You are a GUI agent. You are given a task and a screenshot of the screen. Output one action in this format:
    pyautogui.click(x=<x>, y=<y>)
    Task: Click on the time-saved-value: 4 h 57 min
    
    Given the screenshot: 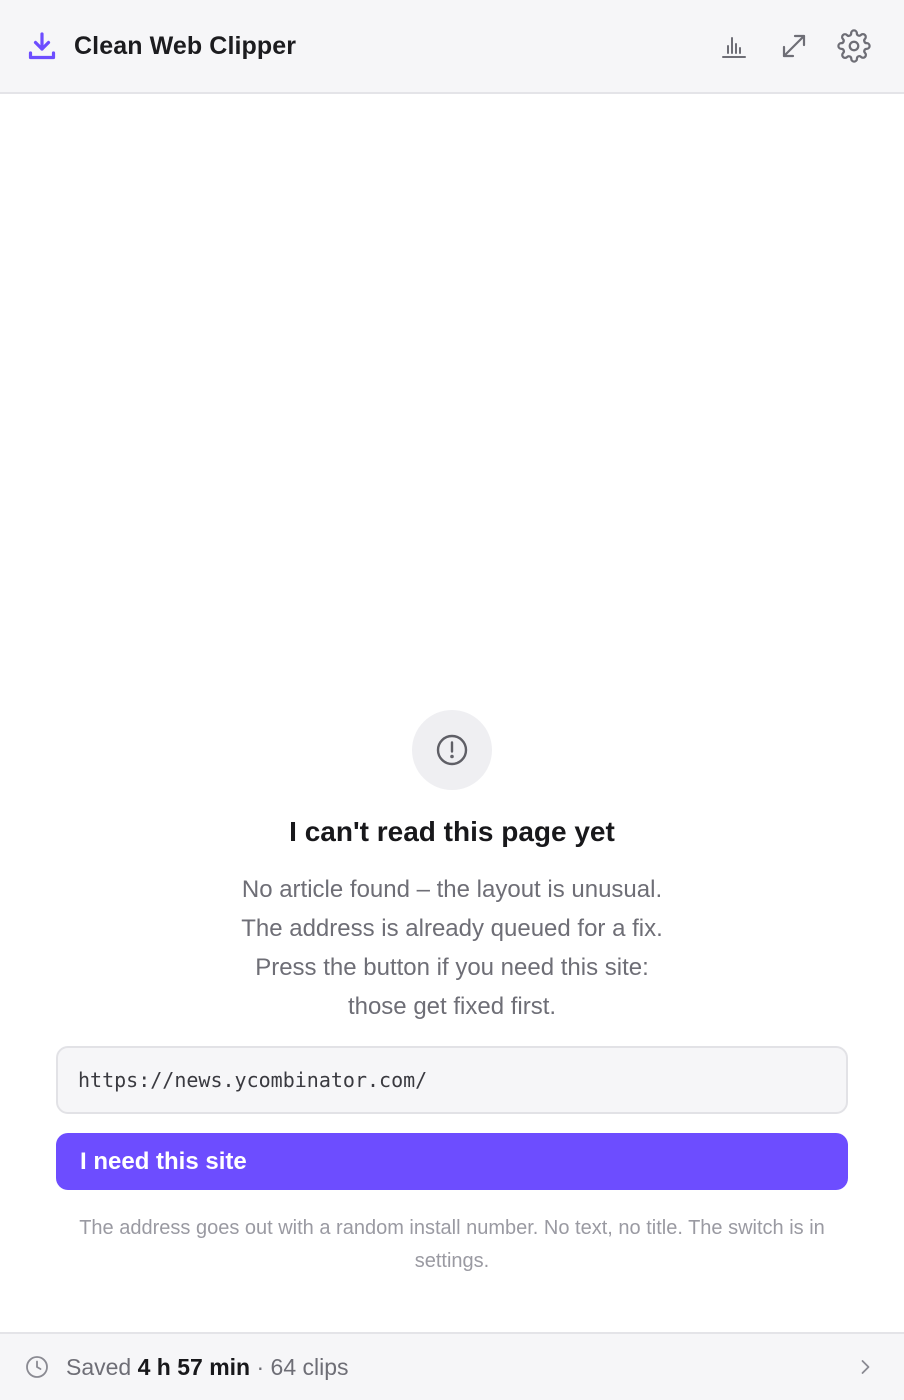 What is the action you would take?
    pyautogui.click(x=194, y=1366)
    